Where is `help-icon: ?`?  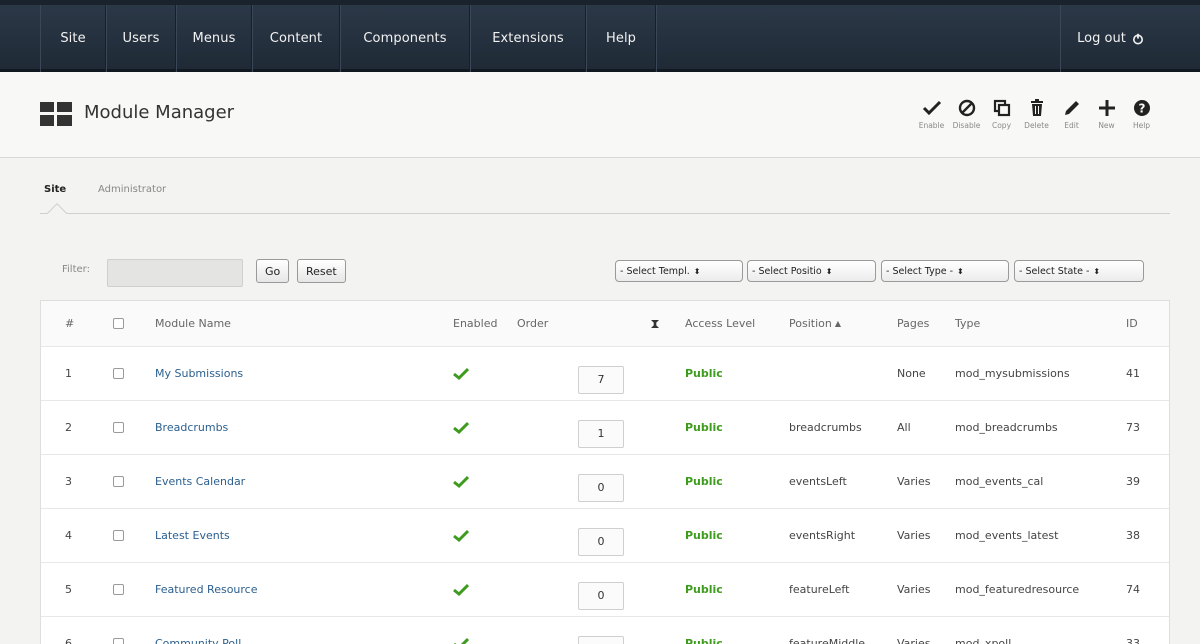
help-icon: ? is located at coordinates (1141, 108).